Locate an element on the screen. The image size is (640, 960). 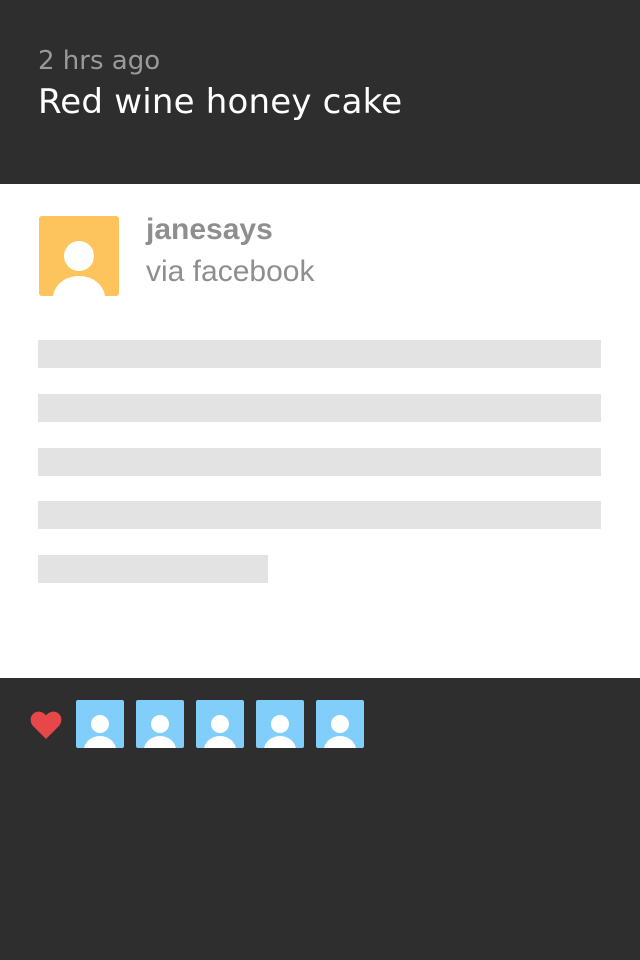
author-avatar is located at coordinates (79, 256).